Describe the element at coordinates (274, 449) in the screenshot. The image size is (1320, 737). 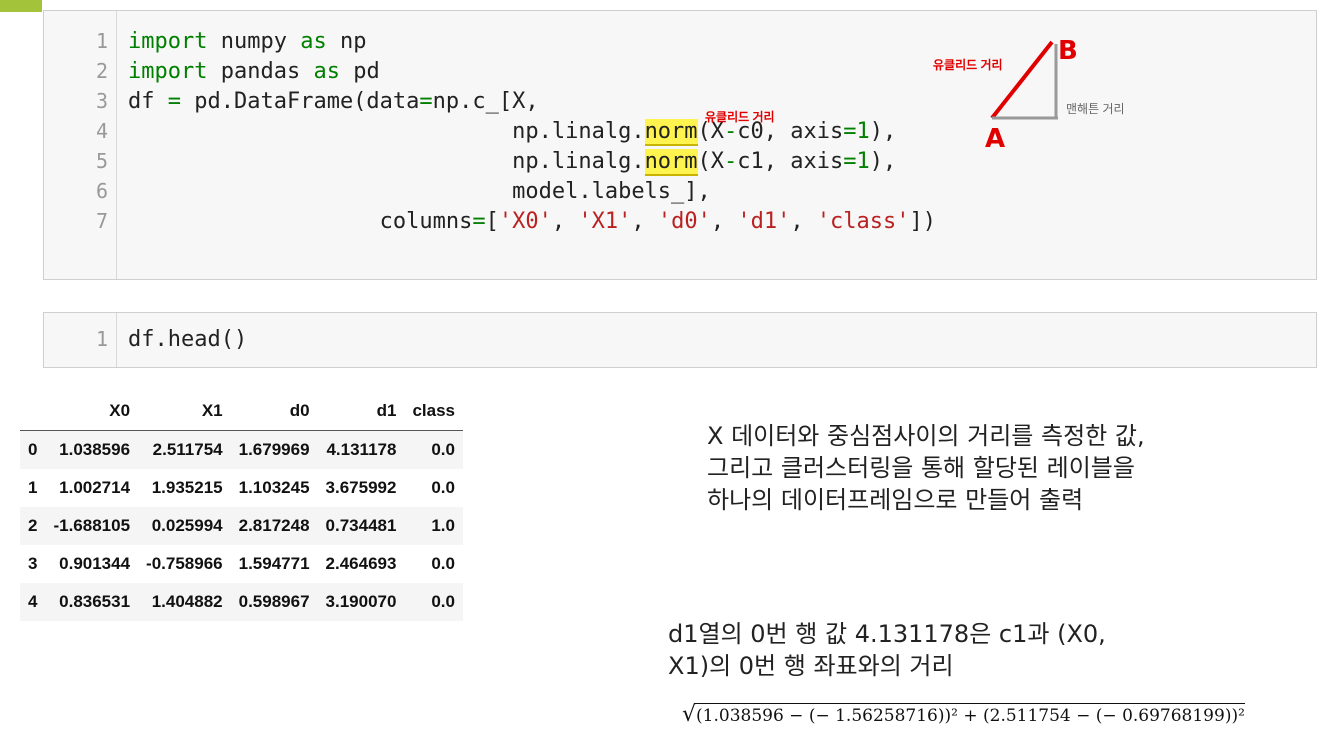
I see `table-cell: 1.679969` at that location.